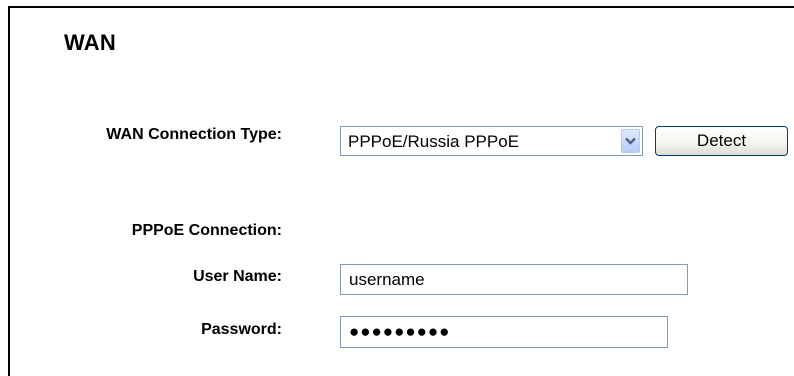 This screenshot has width=794, height=376. Describe the element at coordinates (146, 331) in the screenshot. I see `password-label-container: Password:` at that location.